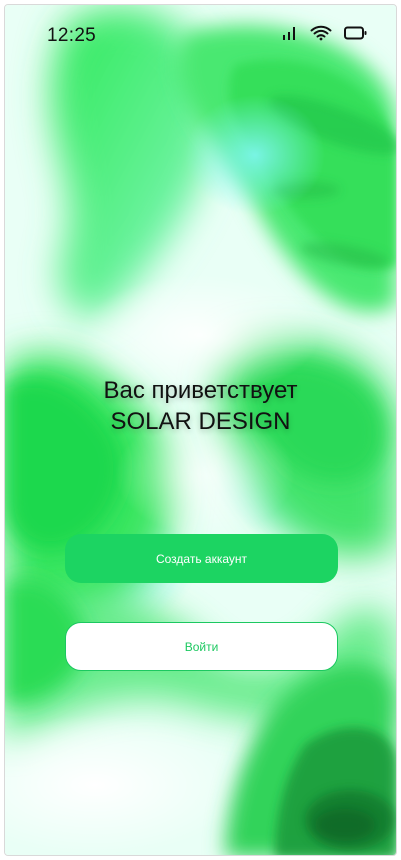  I want to click on login-button: Войти, so click(201, 646).